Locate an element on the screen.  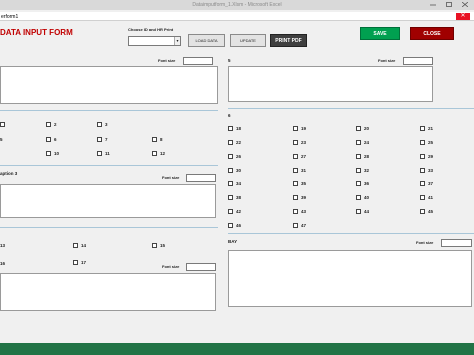
checkbox-23: 23 is located at coordinates (299, 142).